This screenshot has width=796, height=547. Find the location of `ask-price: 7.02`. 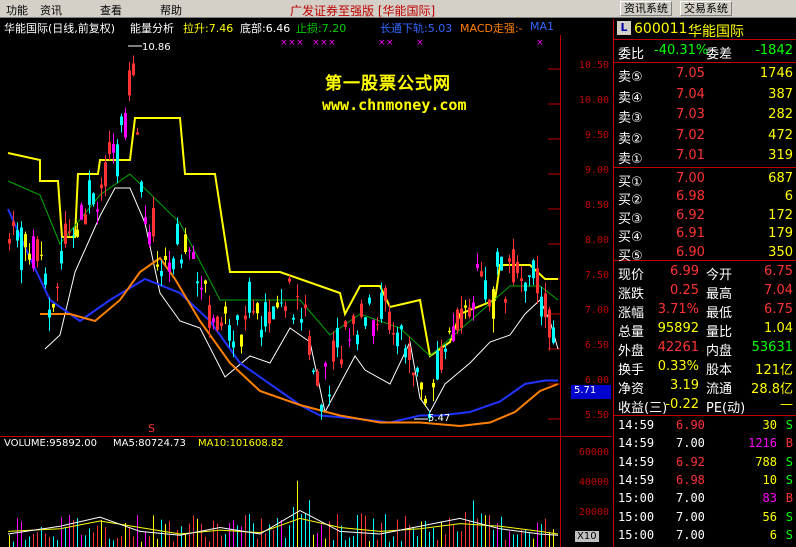

ask-price: 7.02 is located at coordinates (690, 135).